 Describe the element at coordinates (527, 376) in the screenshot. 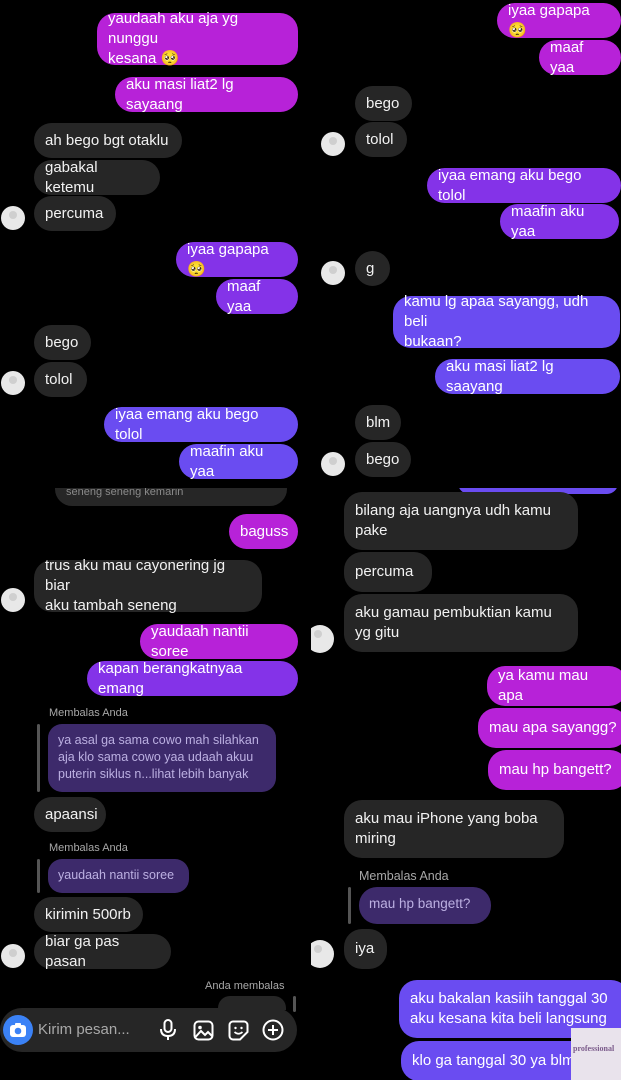

I see `message-bubble-outgoing: aku masi liat2 lg saayang` at that location.